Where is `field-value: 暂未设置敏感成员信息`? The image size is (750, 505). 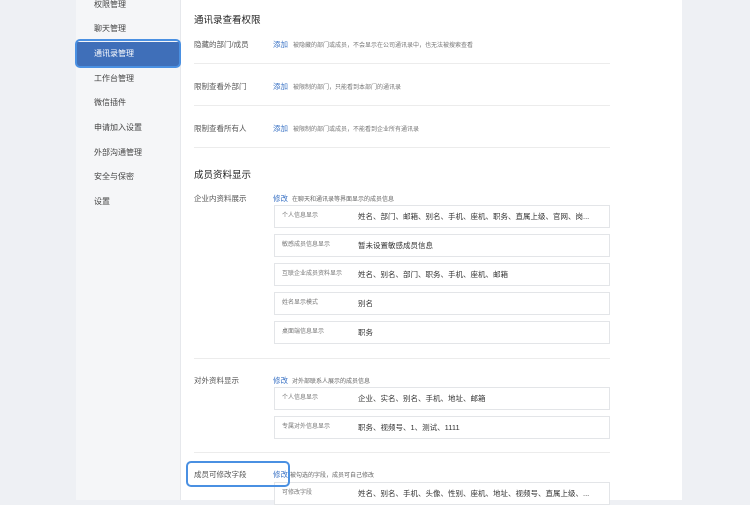
field-value: 暂未设置敏感成员信息 is located at coordinates (395, 245).